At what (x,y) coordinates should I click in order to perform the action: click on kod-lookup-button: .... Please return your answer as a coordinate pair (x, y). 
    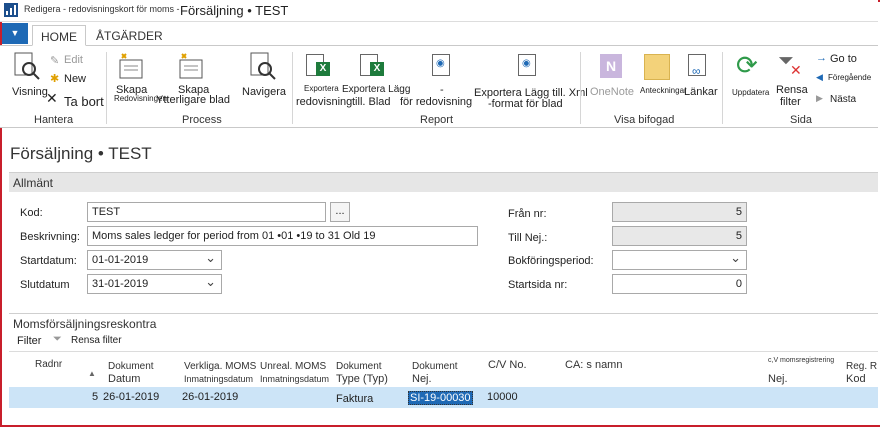
    Looking at the image, I should click on (340, 212).